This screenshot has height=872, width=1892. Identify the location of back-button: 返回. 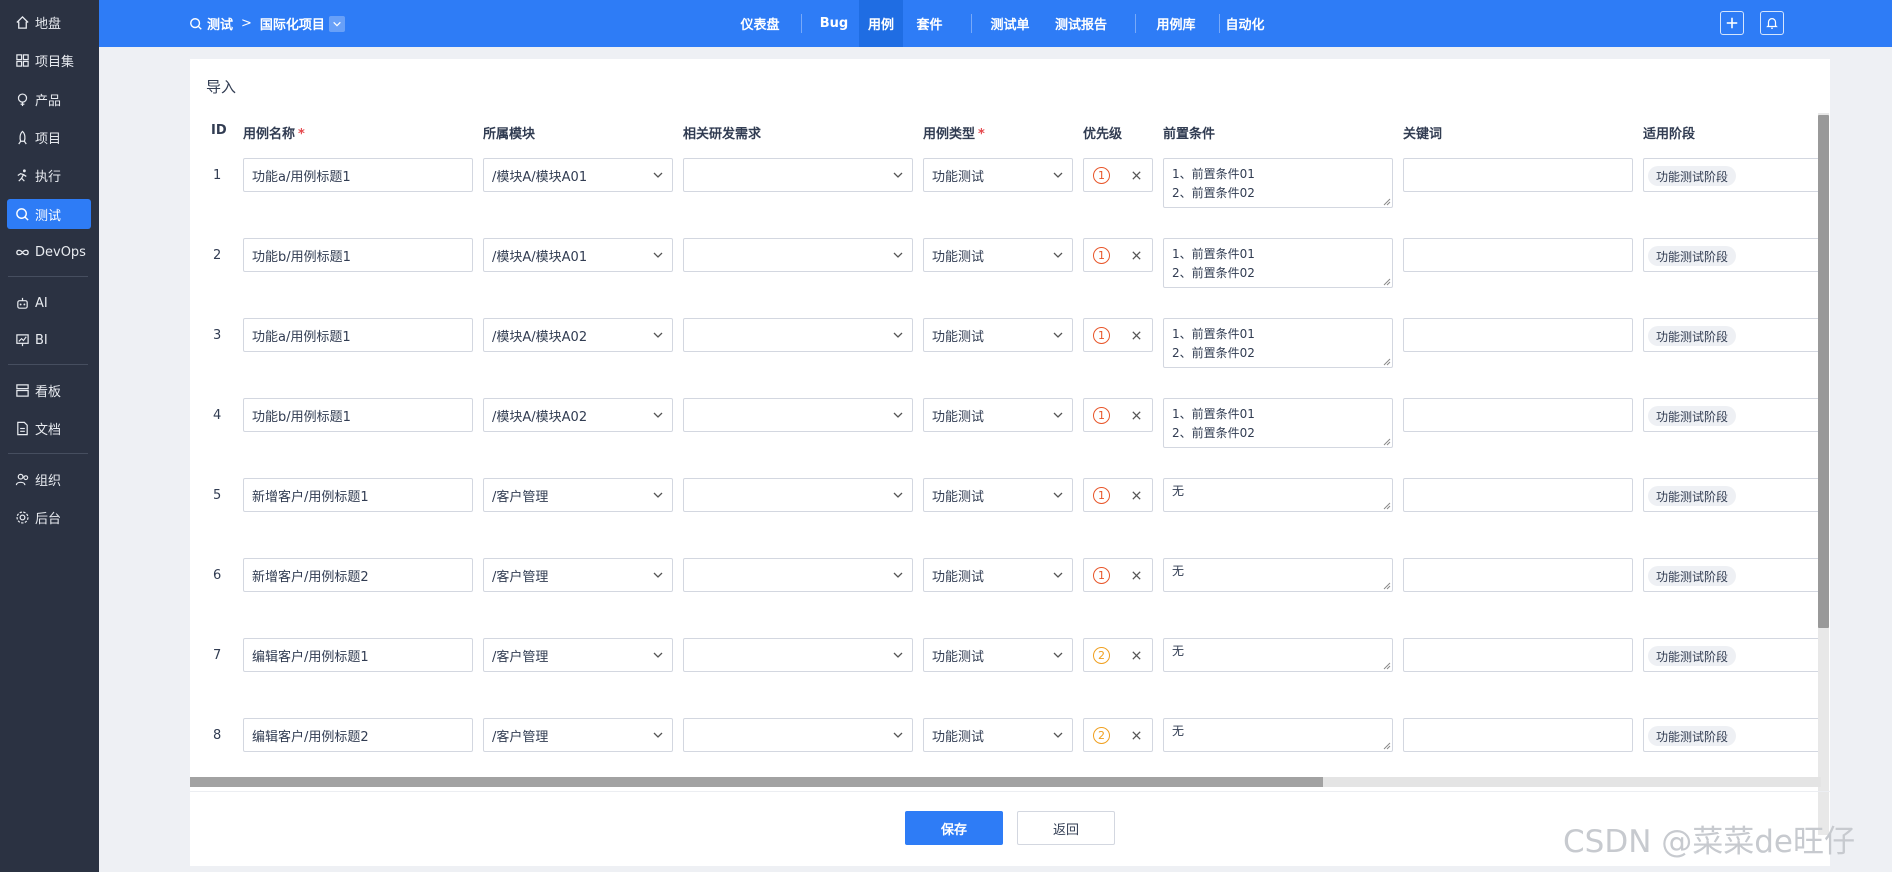
(1066, 828).